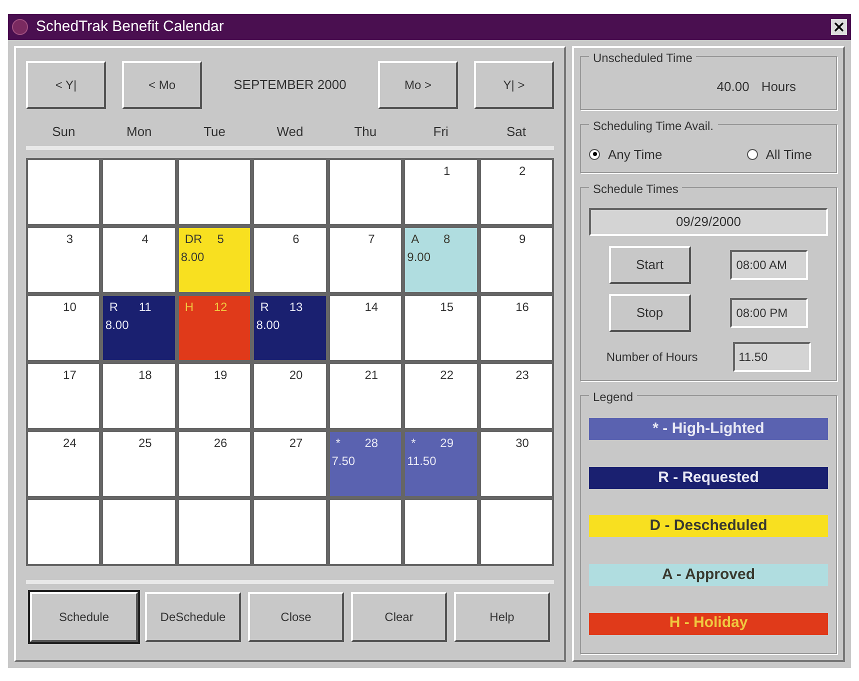 The height and width of the screenshot is (681, 859). What do you see at coordinates (221, 375) in the screenshot?
I see `day-number: 19` at bounding box center [221, 375].